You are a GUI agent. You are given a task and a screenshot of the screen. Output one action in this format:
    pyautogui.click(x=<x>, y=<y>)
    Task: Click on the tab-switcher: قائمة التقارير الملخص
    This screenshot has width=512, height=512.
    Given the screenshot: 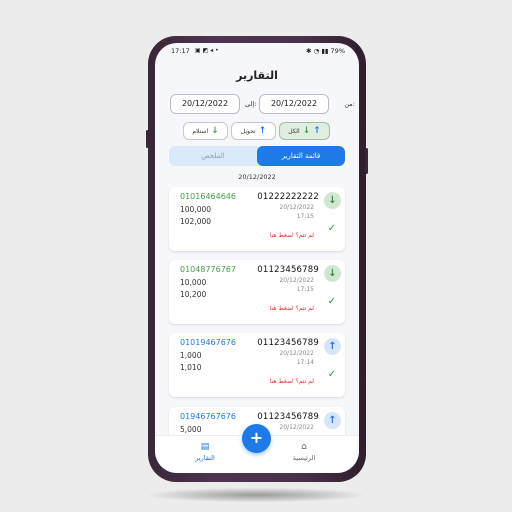 What is the action you would take?
    pyautogui.click(x=257, y=156)
    